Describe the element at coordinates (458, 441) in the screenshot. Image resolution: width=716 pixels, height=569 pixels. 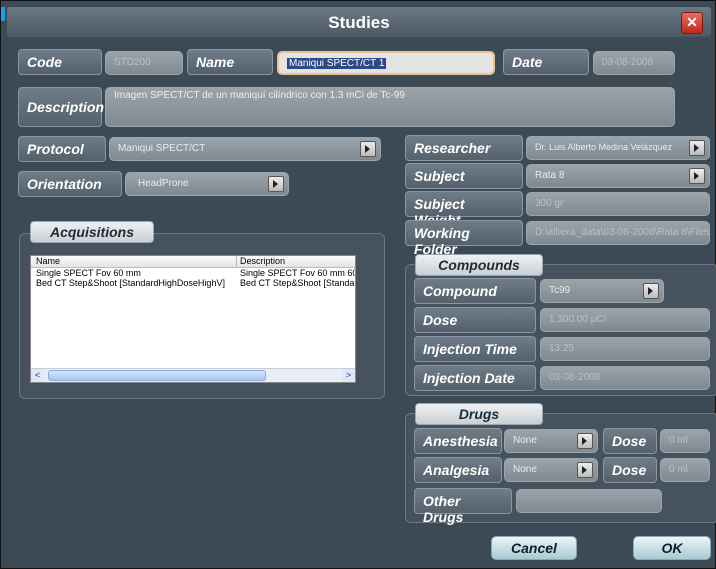
I see `anesthesia-label: Anesthesia` at that location.